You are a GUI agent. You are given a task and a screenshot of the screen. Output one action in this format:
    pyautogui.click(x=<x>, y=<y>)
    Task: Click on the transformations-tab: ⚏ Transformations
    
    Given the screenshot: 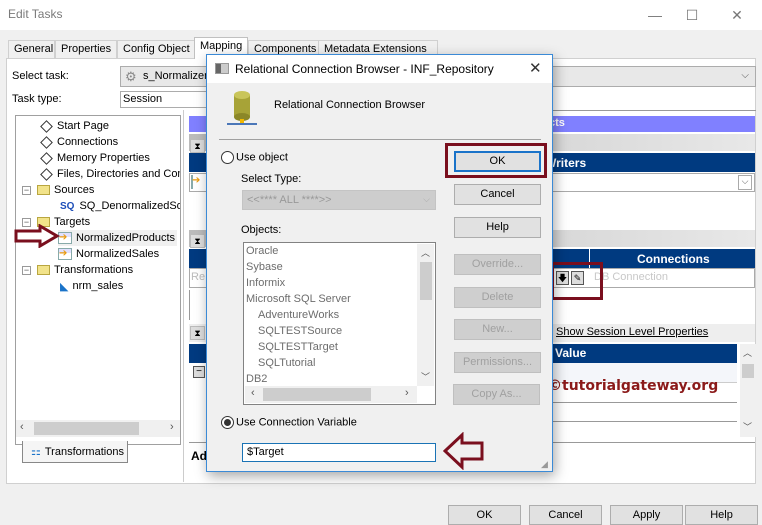 What is the action you would take?
    pyautogui.click(x=75, y=452)
    